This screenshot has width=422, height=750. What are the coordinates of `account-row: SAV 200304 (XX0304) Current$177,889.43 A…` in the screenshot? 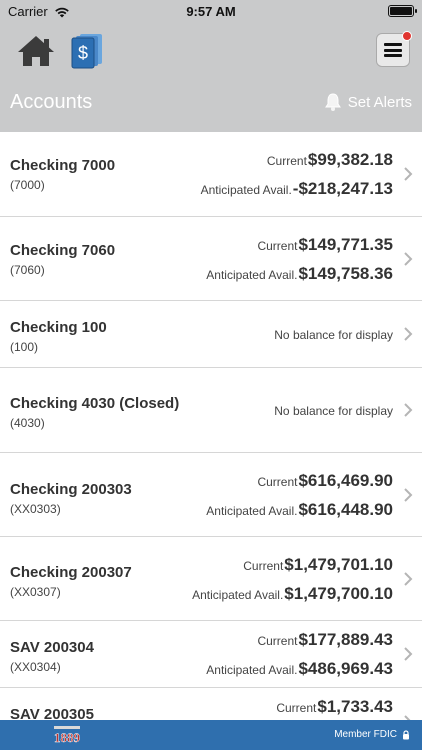 It's located at (211, 654).